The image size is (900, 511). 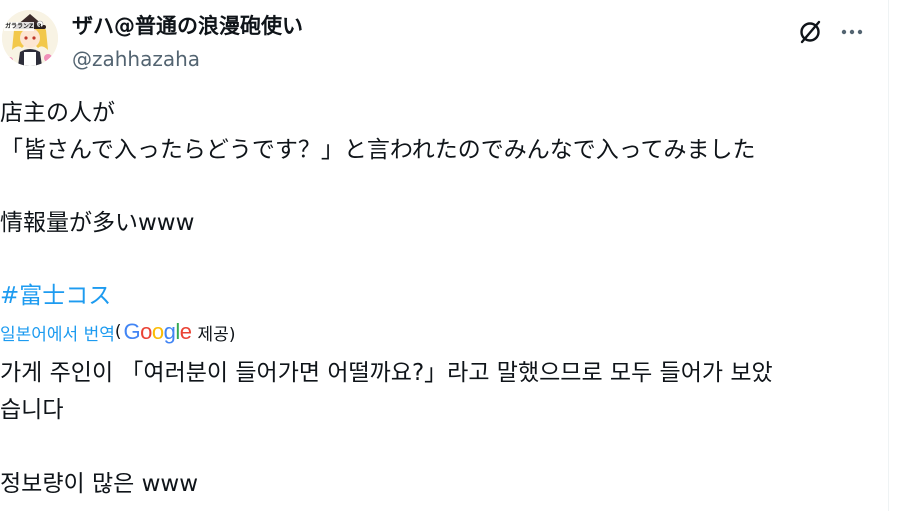 What do you see at coordinates (136, 59) in the screenshot?
I see `author-handle: @zahhazaha` at bounding box center [136, 59].